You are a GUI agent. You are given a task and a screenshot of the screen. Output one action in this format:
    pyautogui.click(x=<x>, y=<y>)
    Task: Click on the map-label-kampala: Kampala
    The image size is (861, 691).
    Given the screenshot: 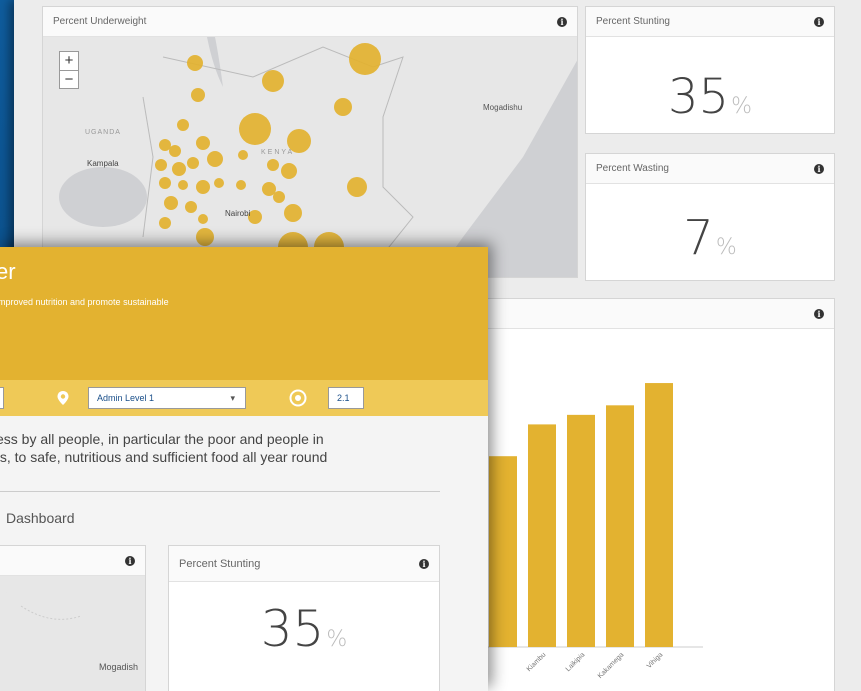 What is the action you would take?
    pyautogui.click(x=103, y=163)
    